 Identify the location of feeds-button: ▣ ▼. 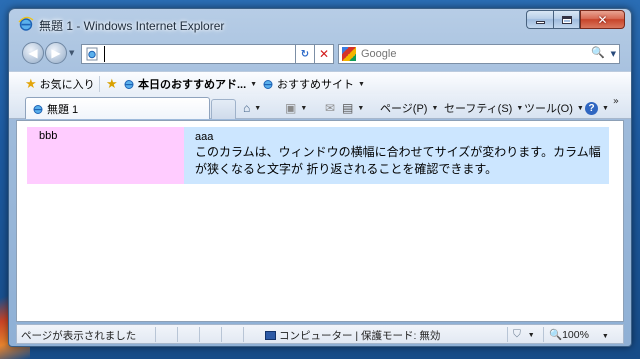
(296, 108).